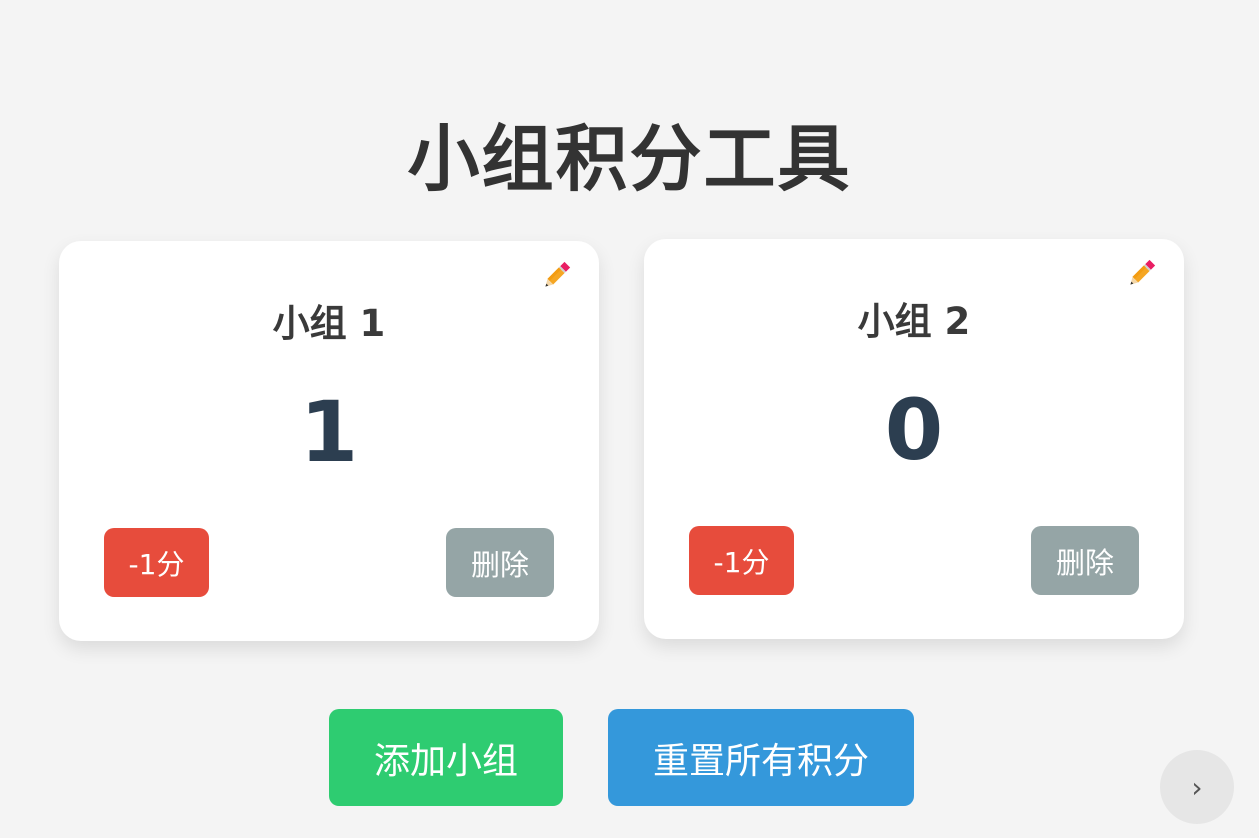 The width and height of the screenshot is (1259, 838). Describe the element at coordinates (329, 432) in the screenshot. I see `group-score: 1` at that location.